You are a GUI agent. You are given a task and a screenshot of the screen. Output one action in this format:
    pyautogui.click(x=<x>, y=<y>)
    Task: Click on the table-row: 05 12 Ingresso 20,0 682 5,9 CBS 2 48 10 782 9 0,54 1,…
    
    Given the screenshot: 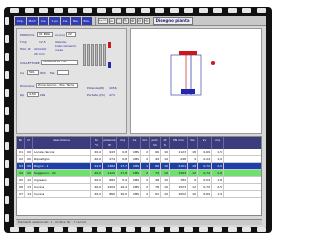 What is the action you would take?
    pyautogui.click(x=139, y=180)
    